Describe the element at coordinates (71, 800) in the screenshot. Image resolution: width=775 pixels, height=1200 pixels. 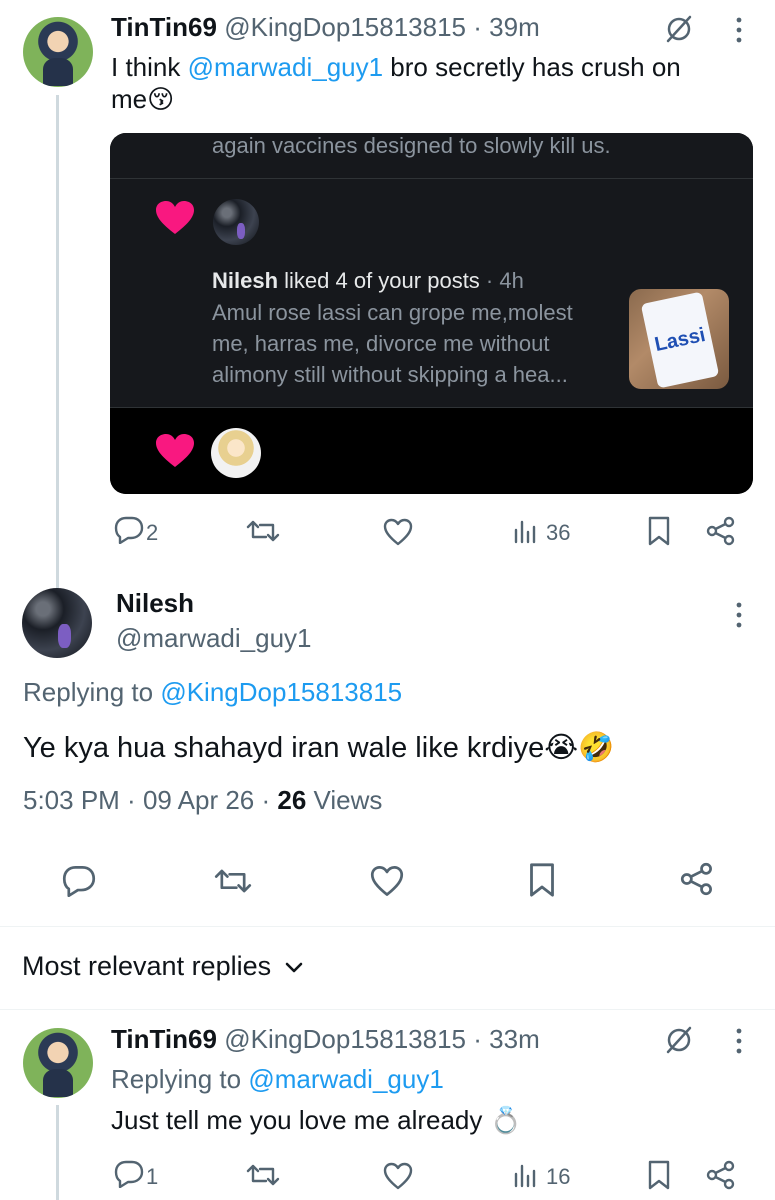
I see `post-time: 5:03 PM` at that location.